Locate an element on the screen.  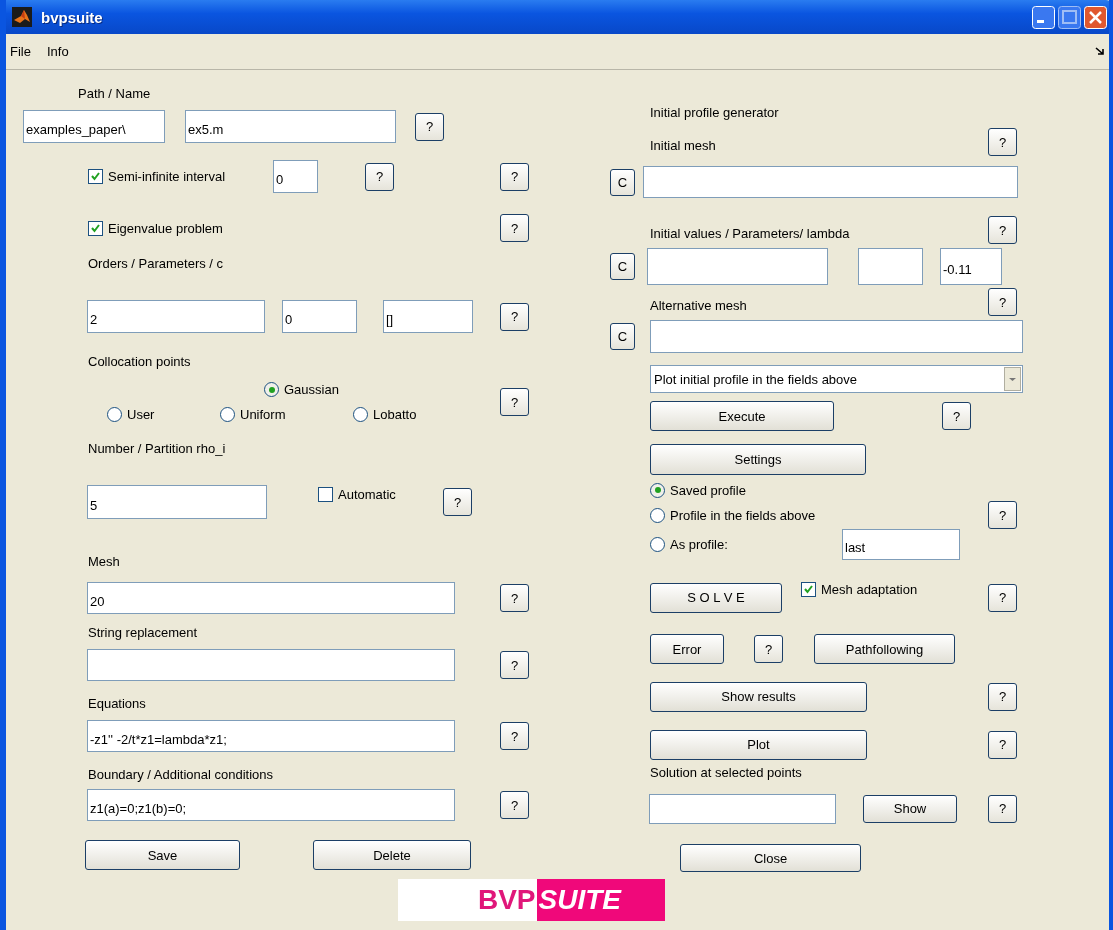
field-label: Mesh is located at coordinates (104, 562).